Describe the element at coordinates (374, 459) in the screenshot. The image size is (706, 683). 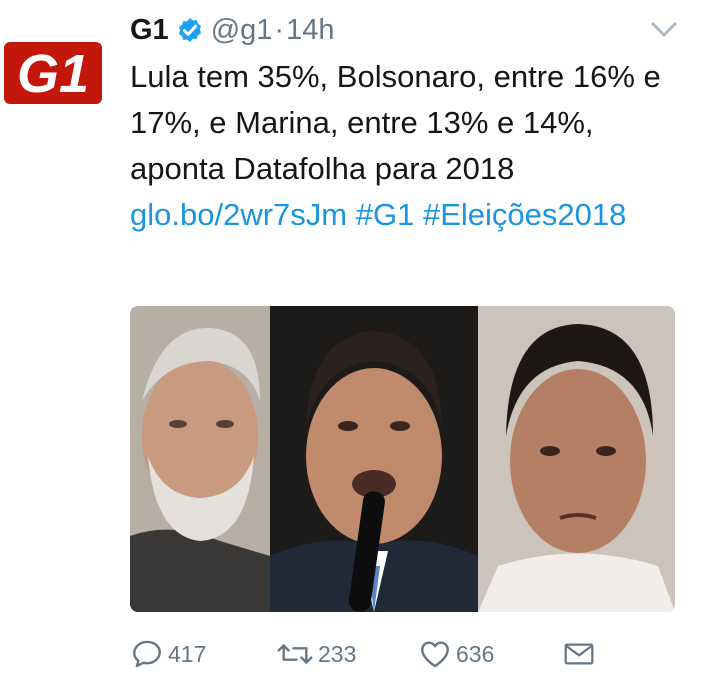
I see `photo-bolsonaro` at that location.